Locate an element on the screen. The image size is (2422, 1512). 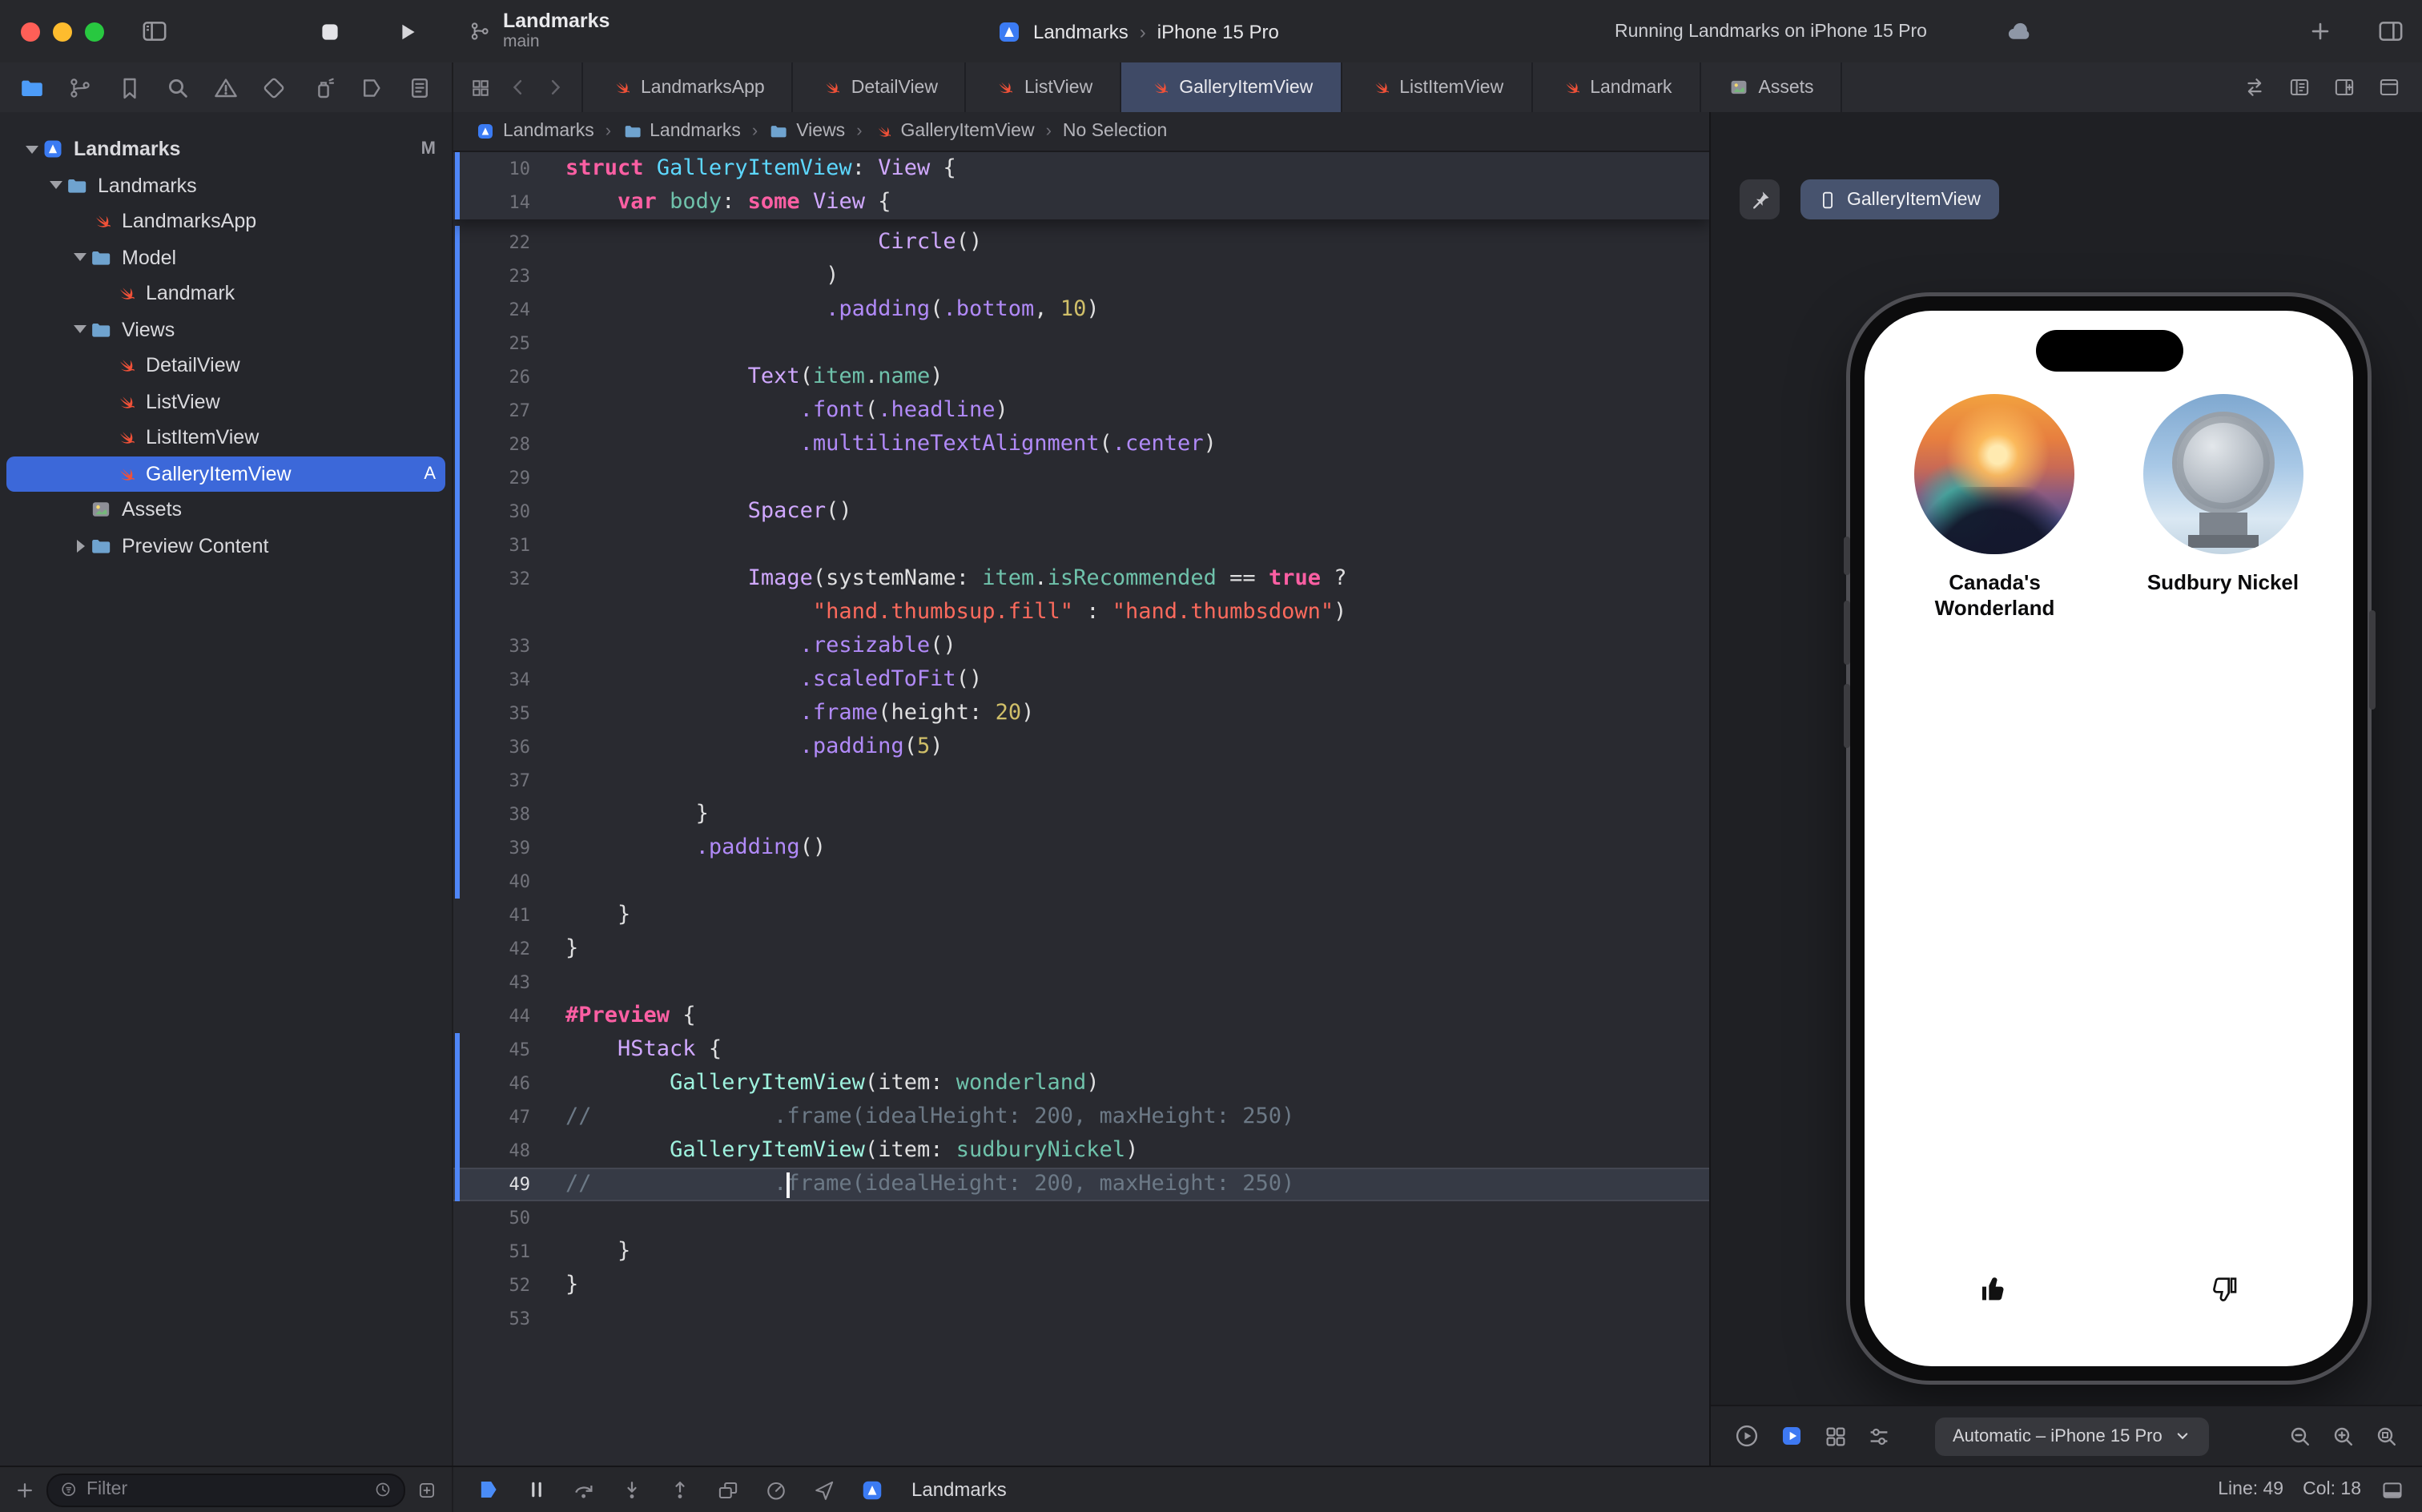
code-line-52: 52} is located at coordinates (1081, 1285).